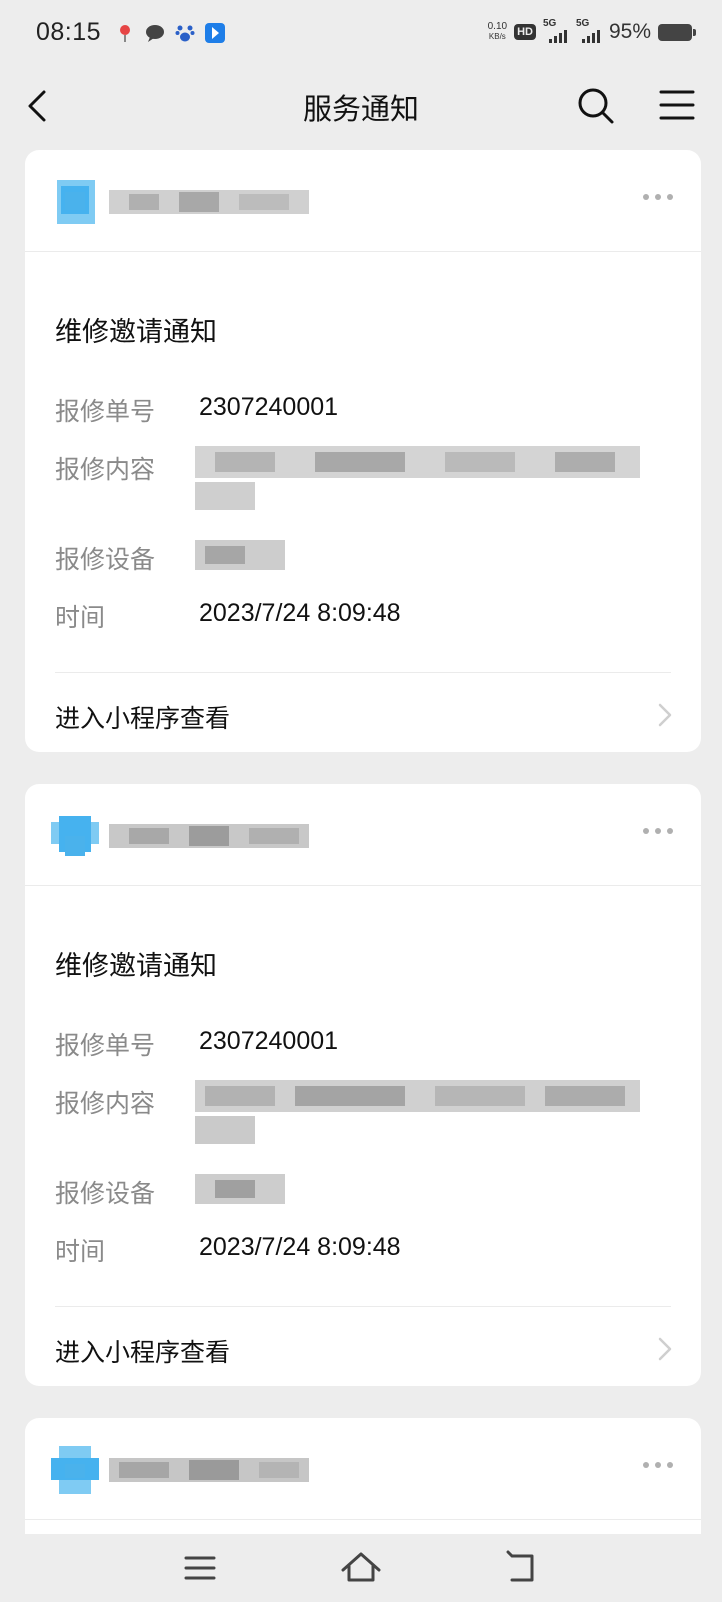 The width and height of the screenshot is (722, 1602). I want to click on net-speed-unit: KB/s, so click(497, 36).